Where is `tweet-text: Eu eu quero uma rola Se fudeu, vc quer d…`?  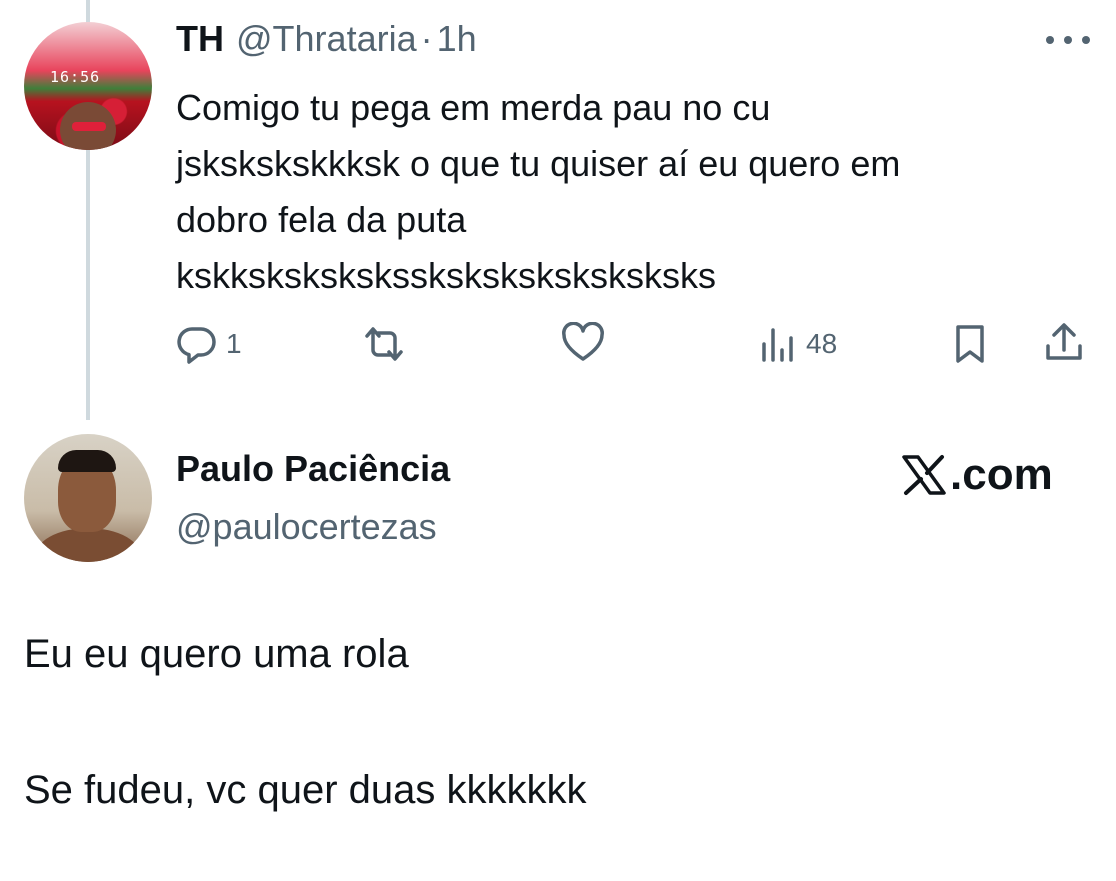
tweet-text: Eu eu quero uma rola Se fudeu, vc quer d… is located at coordinates (305, 722).